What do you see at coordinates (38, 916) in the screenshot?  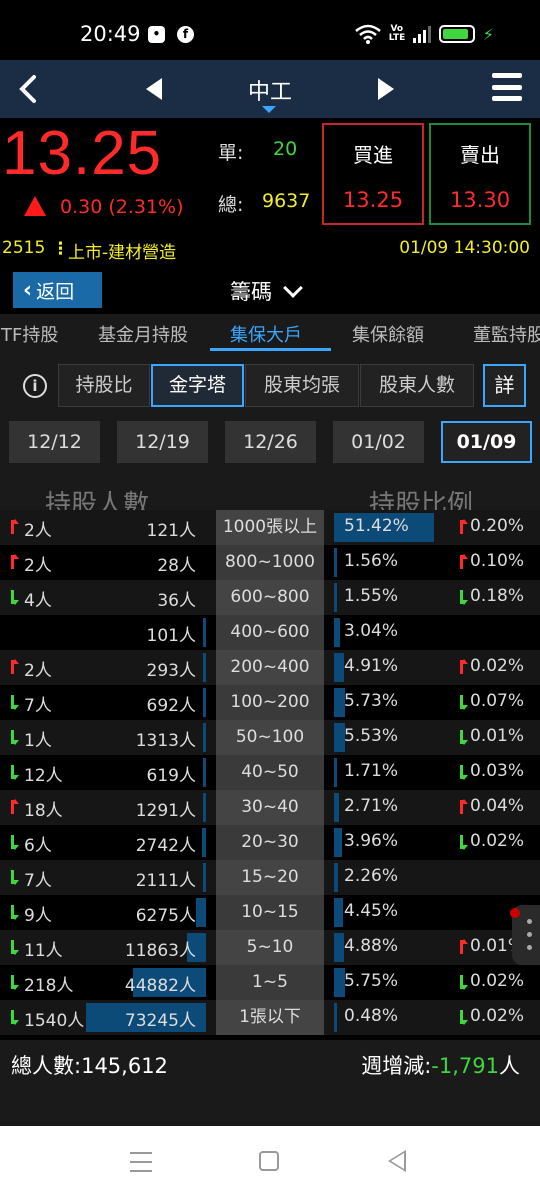 I see `holder-change: 9人` at bounding box center [38, 916].